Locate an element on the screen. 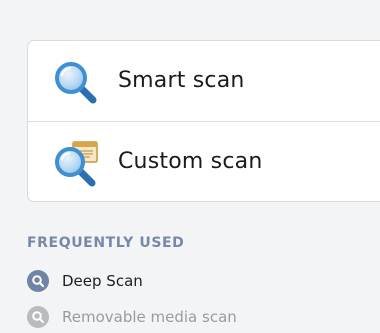  frequently-used-heading: FREQUENTLY USED is located at coordinates (106, 243).